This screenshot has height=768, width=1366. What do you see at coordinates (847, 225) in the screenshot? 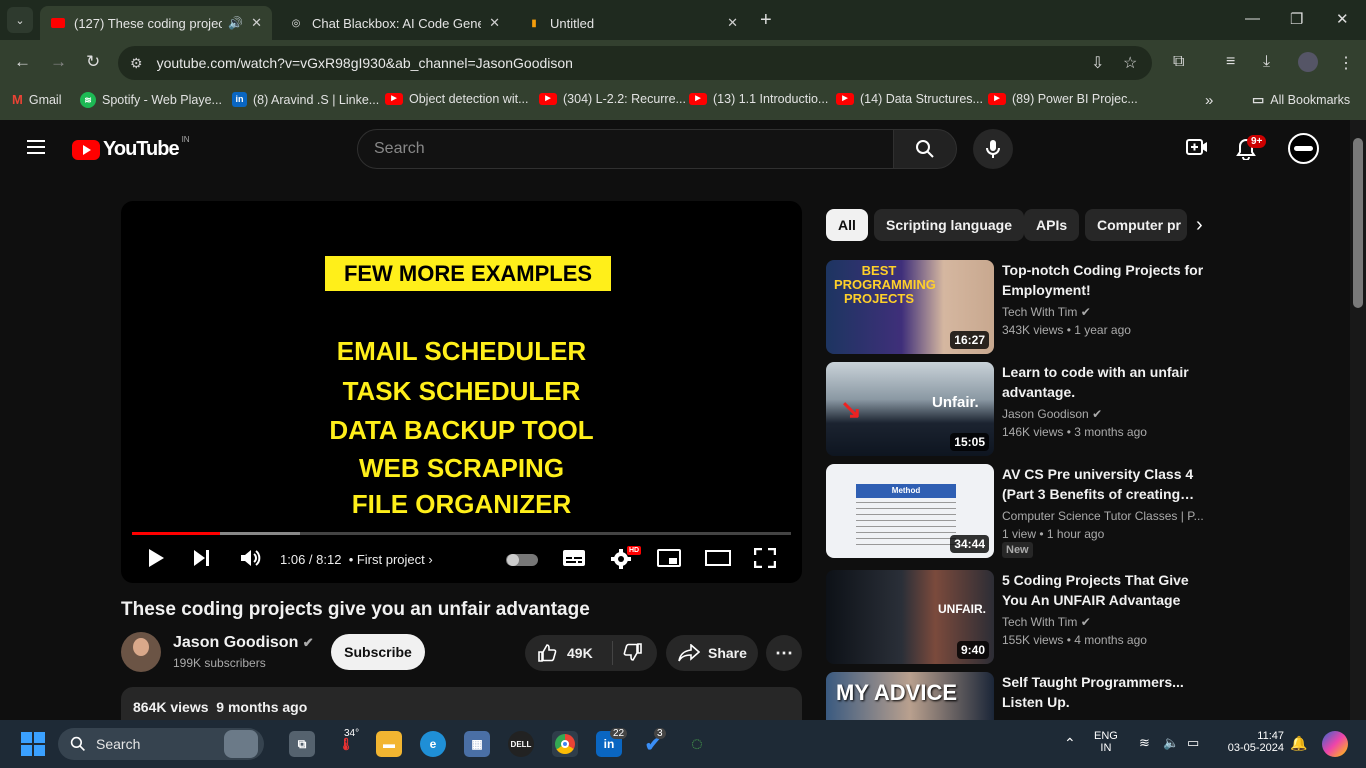
I see `chip-all: All` at bounding box center [847, 225].